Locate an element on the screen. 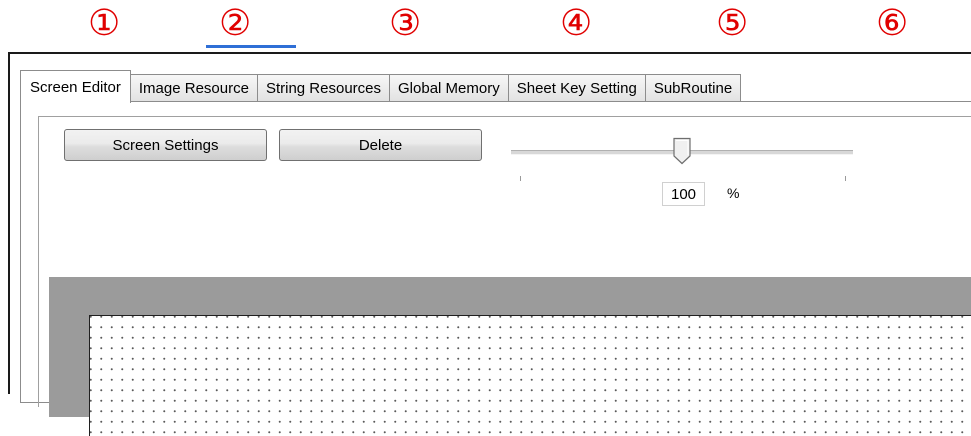 This screenshot has height=436, width=971. tab-global-memory: Global Memory is located at coordinates (449, 88).